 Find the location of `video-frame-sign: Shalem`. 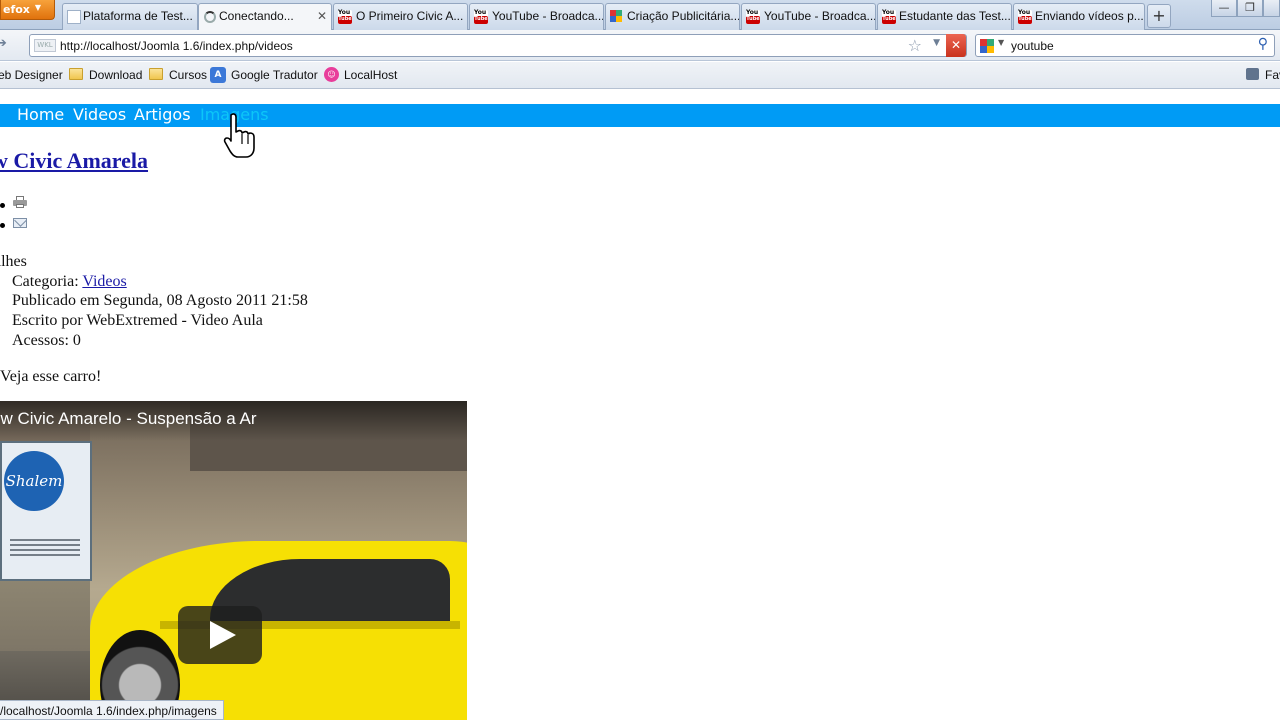

video-frame-sign: Shalem is located at coordinates (46, 511).